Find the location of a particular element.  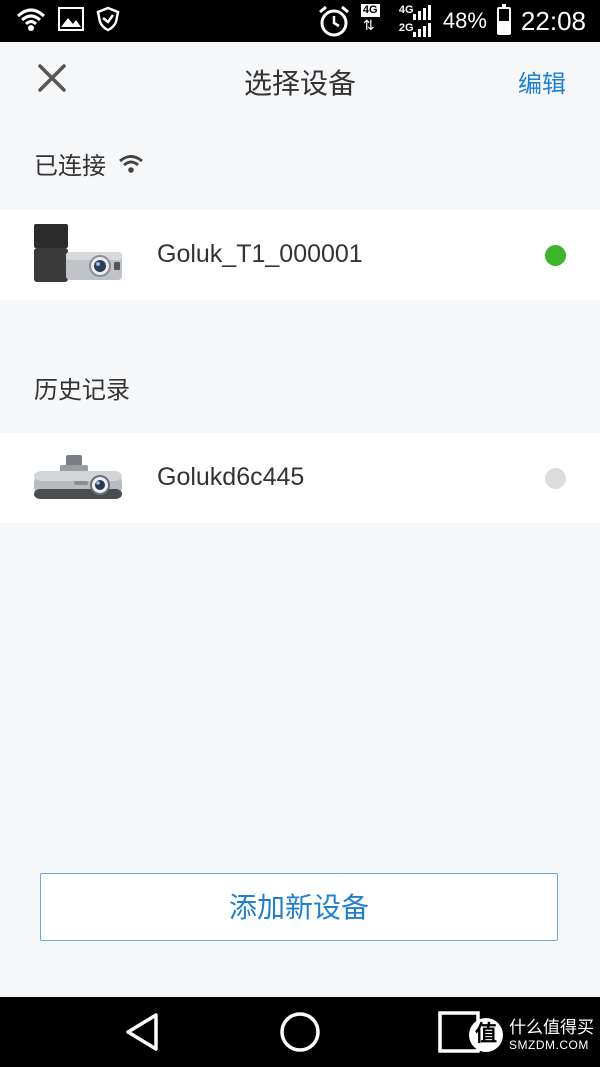

home-circle-icon is located at coordinates (300, 1032).